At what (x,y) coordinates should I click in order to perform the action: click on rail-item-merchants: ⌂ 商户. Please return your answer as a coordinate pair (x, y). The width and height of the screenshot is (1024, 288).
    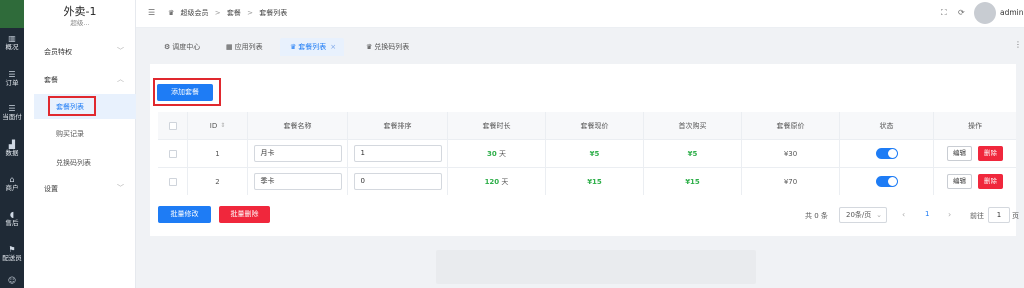
    Looking at the image, I should click on (12, 183).